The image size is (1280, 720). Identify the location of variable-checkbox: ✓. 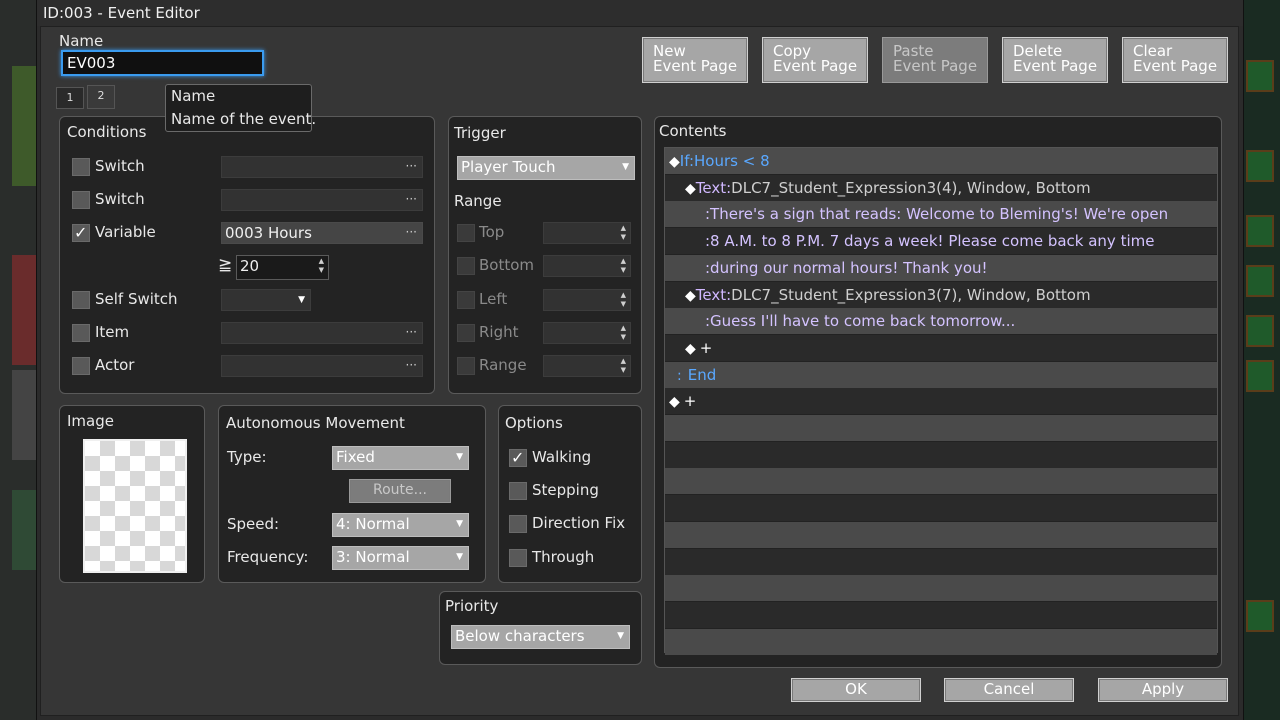
(81, 232).